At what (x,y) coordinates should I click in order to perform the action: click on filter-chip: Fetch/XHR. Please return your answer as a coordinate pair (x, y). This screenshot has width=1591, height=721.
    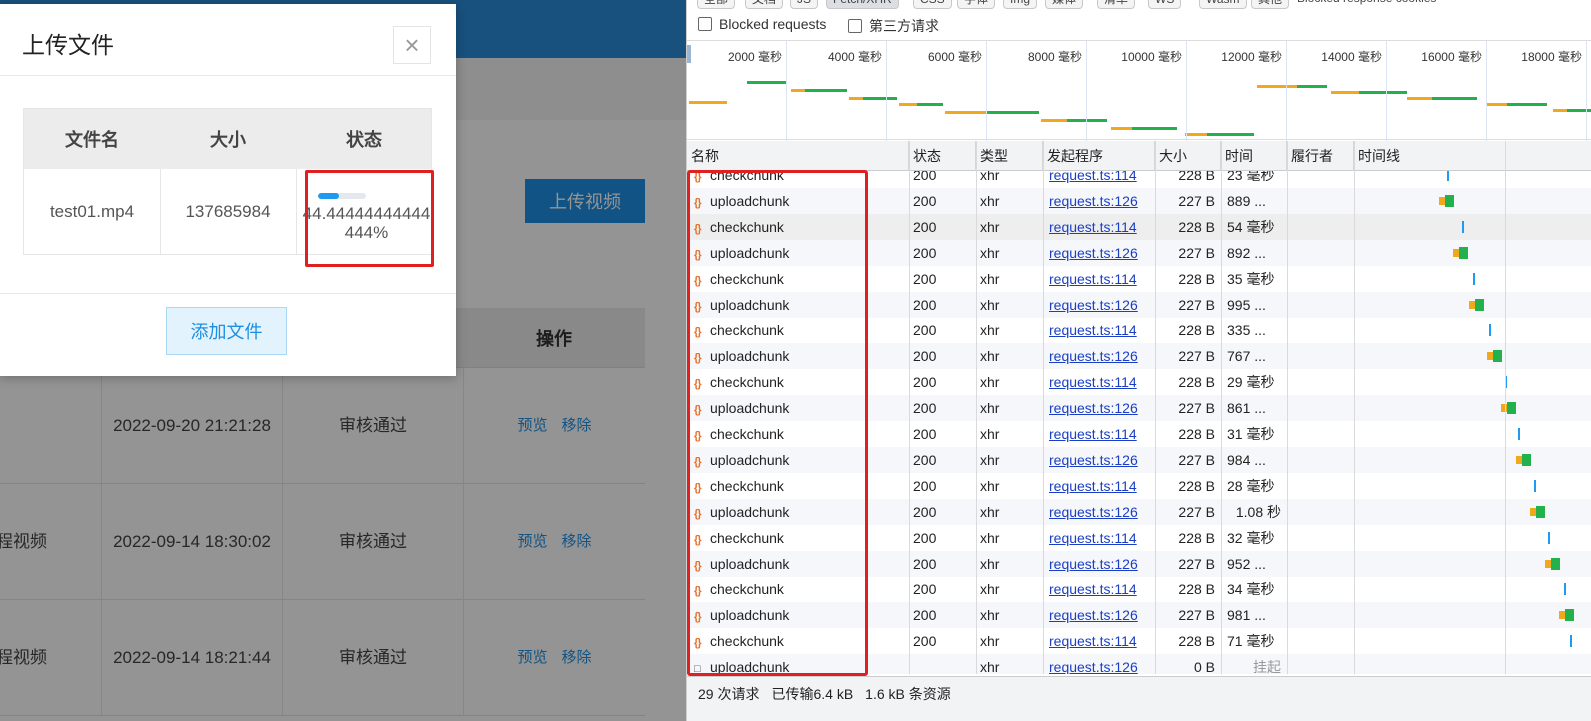
    Looking at the image, I should click on (862, 4).